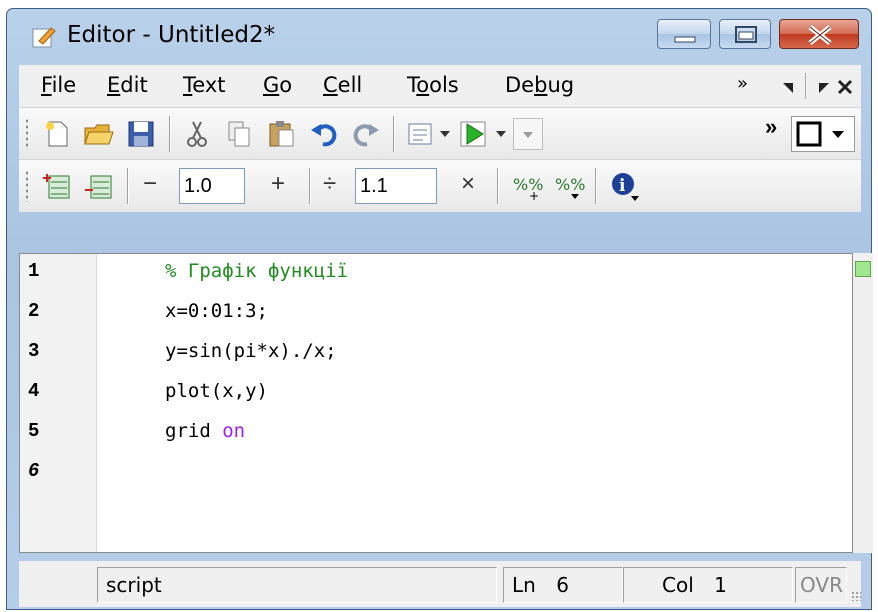 The width and height of the screenshot is (878, 612). What do you see at coordinates (271, 85) in the screenshot?
I see `menu-go-mnemonic: G` at bounding box center [271, 85].